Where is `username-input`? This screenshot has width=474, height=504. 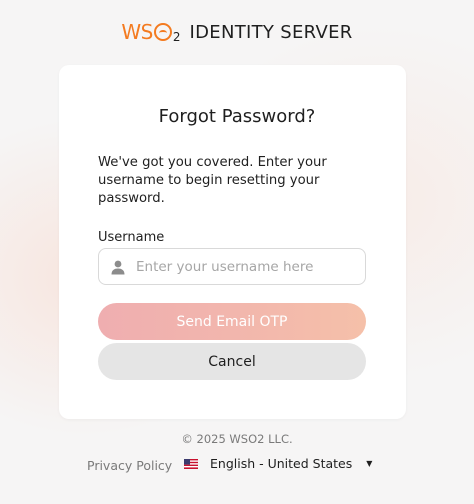
username-input is located at coordinates (241, 266).